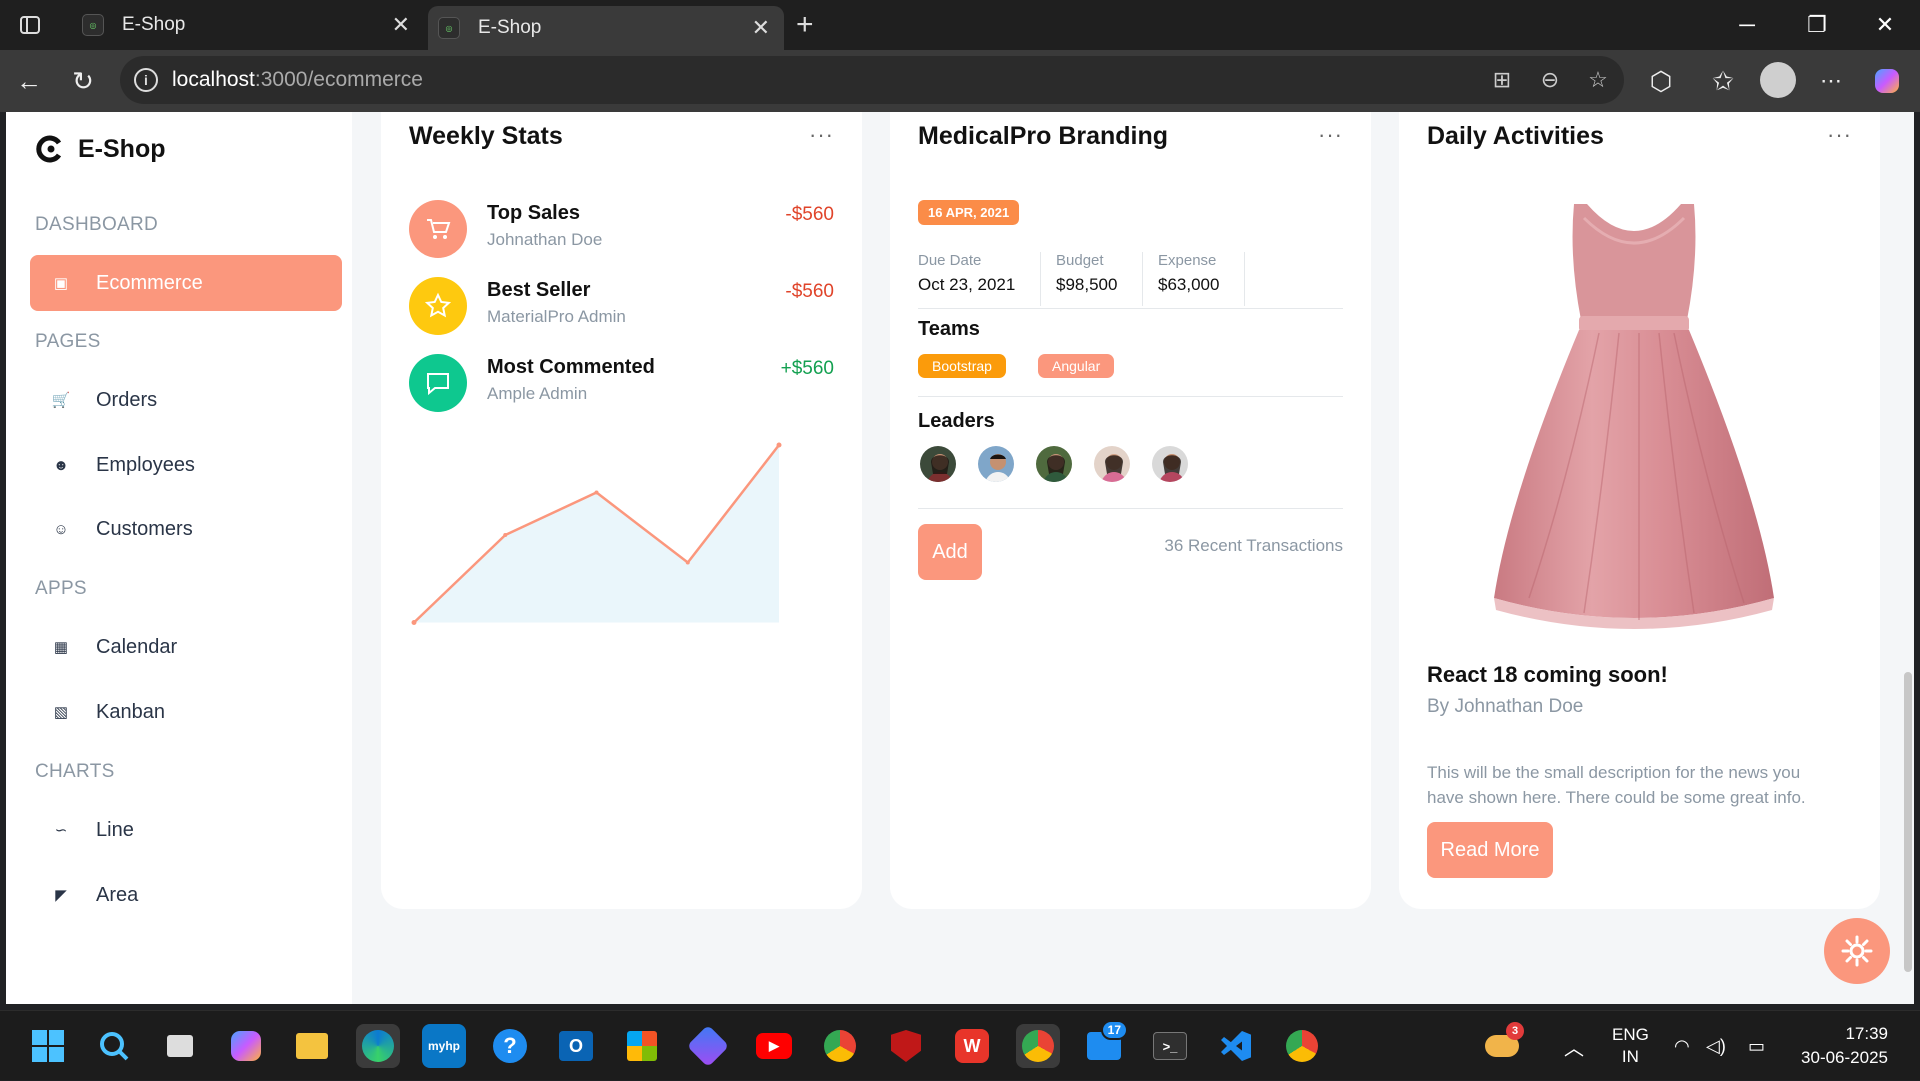 This screenshot has height=1081, width=1920. Describe the element at coordinates (1502, 80) in the screenshot. I see `apps-icon: ⊞` at that location.